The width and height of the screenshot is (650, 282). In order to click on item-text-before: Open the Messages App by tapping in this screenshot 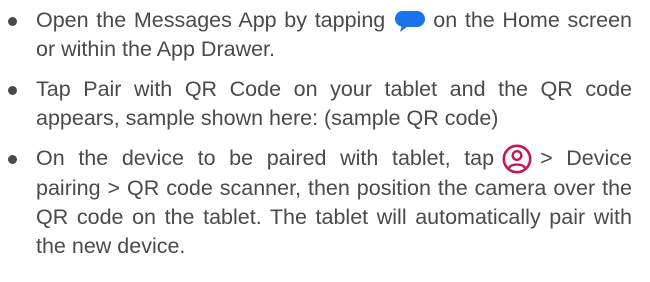, I will do `click(211, 20)`.